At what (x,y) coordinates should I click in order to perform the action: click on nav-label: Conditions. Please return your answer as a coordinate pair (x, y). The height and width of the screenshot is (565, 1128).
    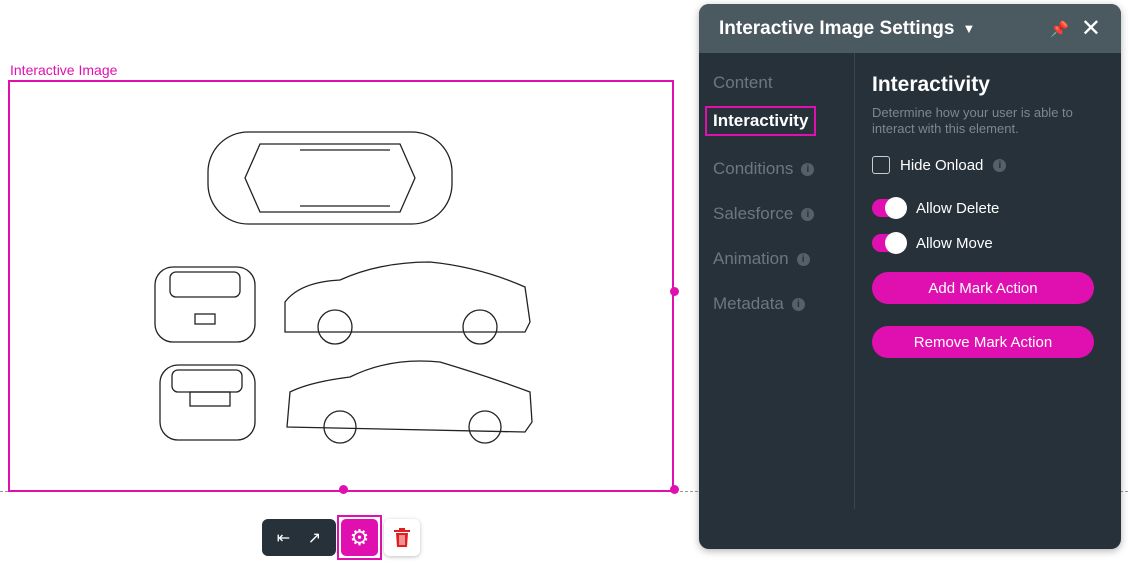
    Looking at the image, I should click on (753, 168).